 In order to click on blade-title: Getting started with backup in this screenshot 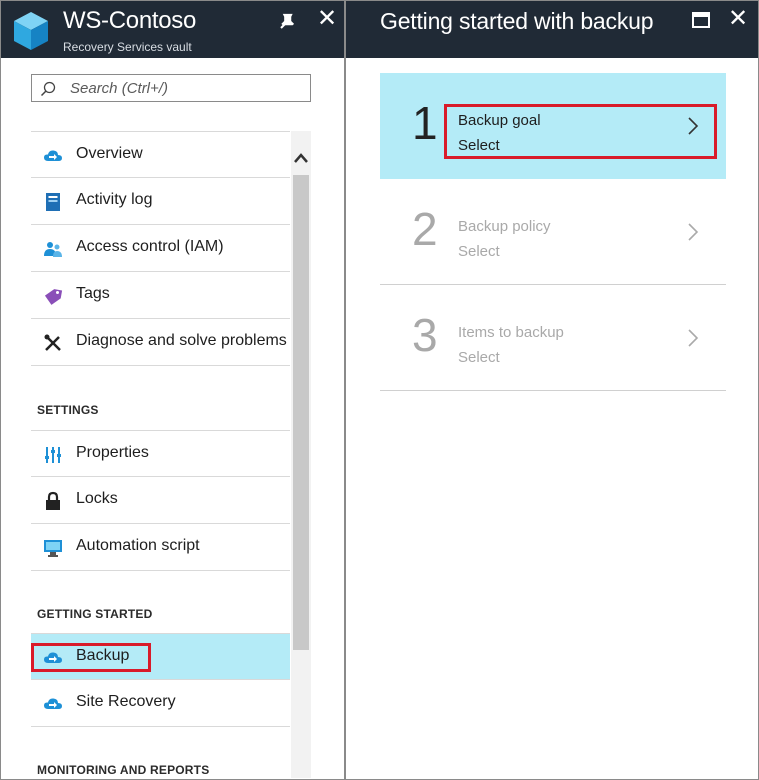, I will do `click(517, 21)`.